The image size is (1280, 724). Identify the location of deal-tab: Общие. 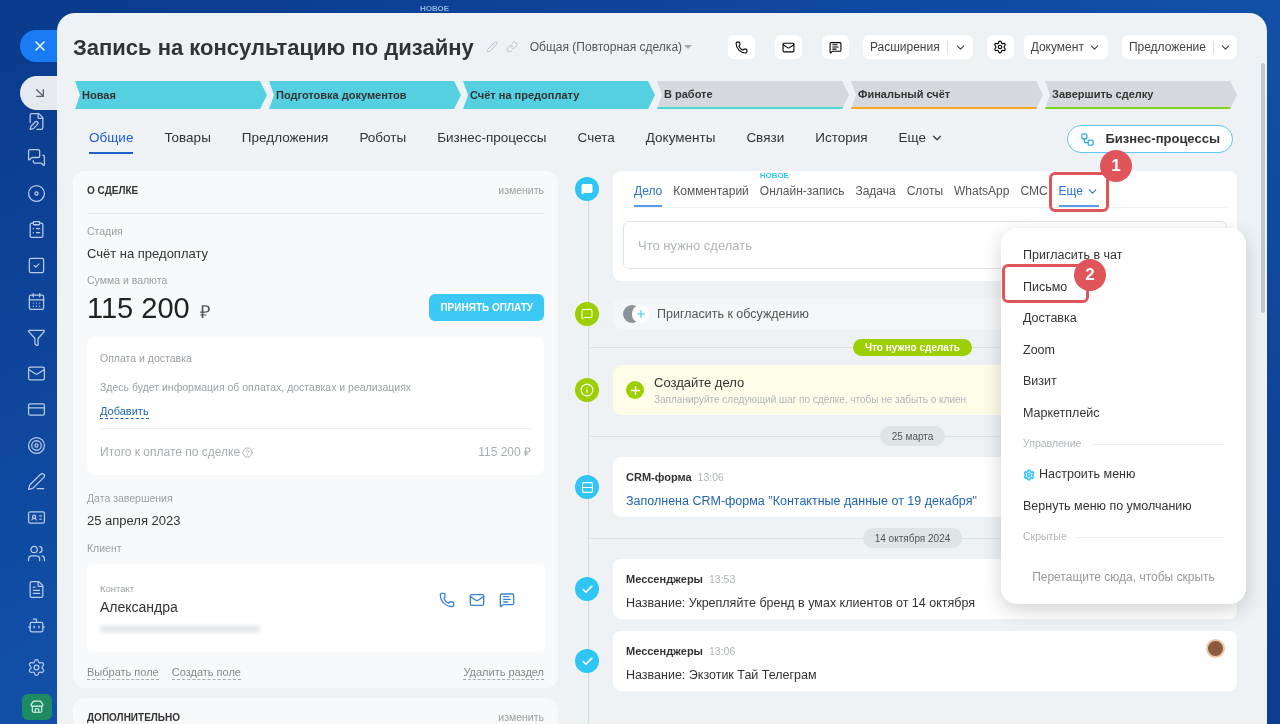
(111, 139).